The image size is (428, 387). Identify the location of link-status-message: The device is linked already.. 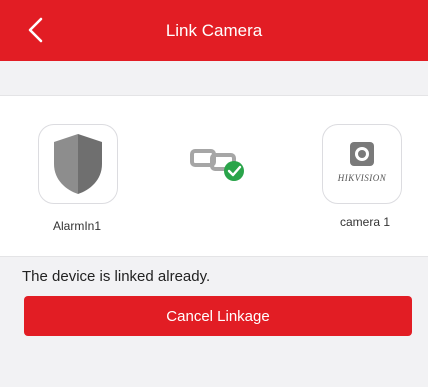
(116, 276).